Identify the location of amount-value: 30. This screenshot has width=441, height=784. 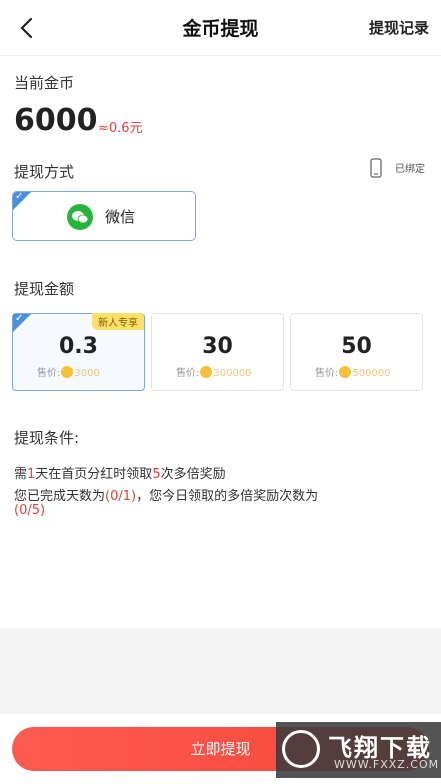
(217, 346).